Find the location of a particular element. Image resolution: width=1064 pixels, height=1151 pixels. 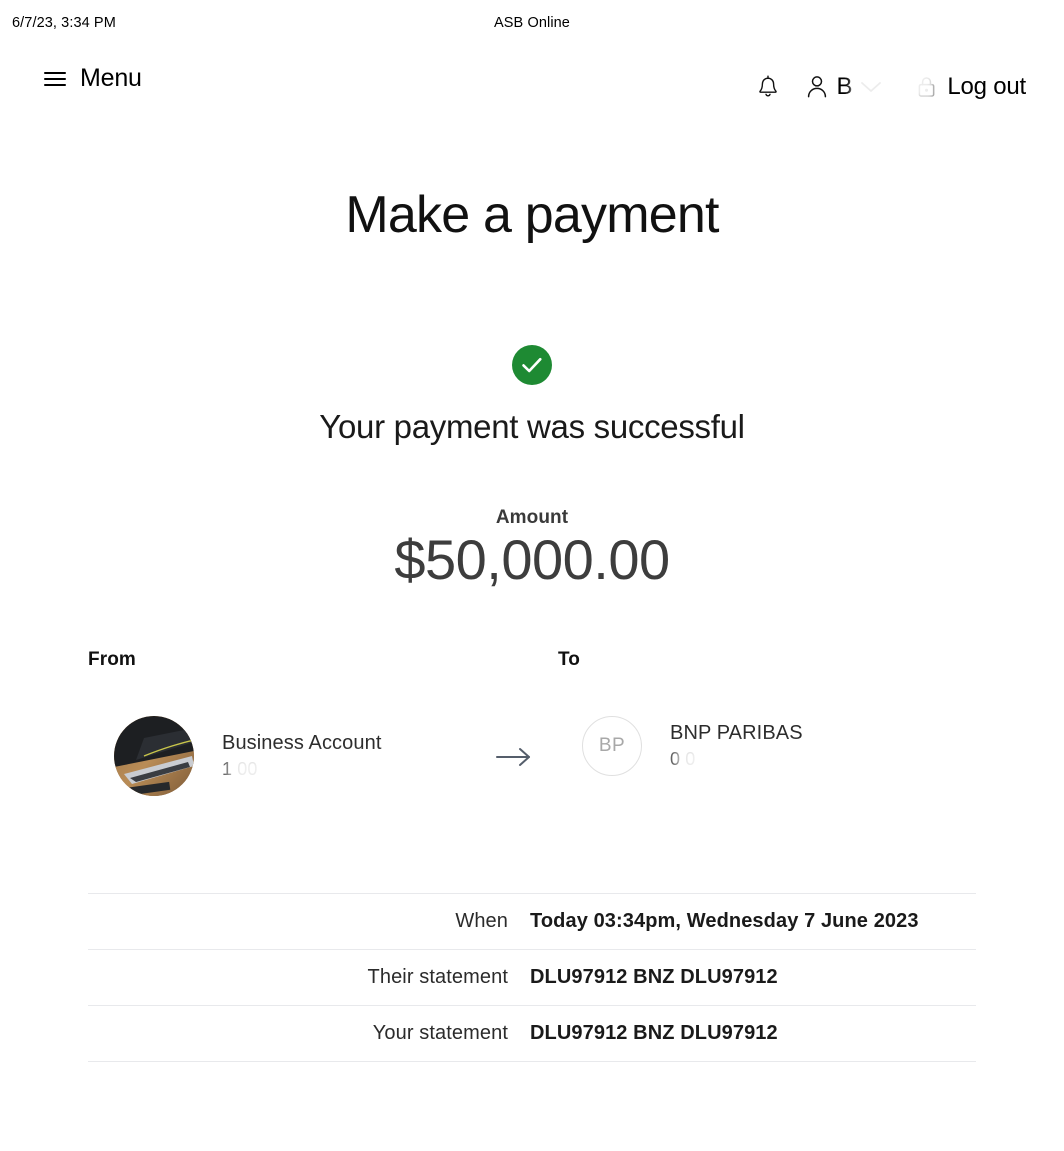

account-name-label: B is located at coordinates (844, 86).